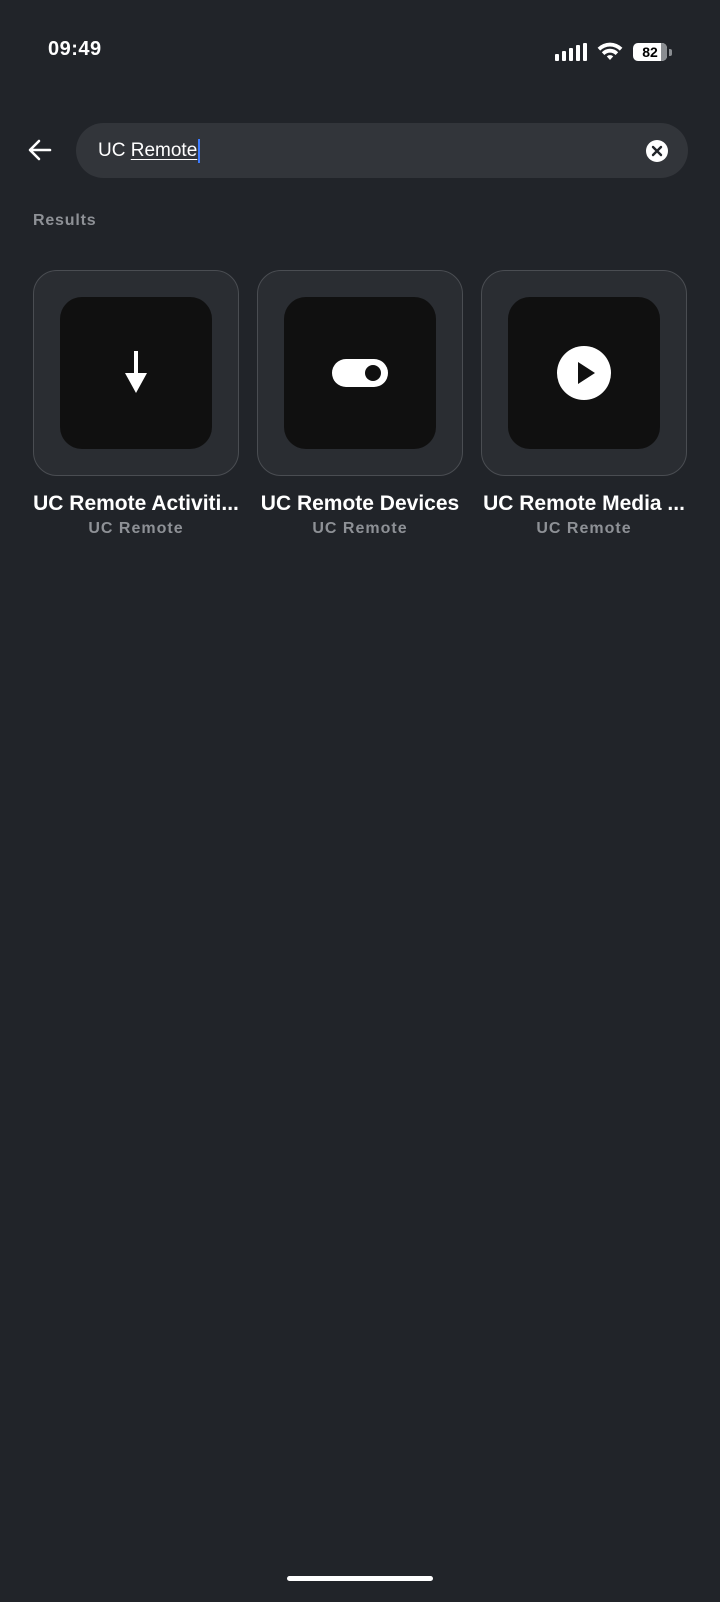 Image resolution: width=720 pixels, height=1602 pixels. I want to click on battery-icon: 82, so click(650, 52).